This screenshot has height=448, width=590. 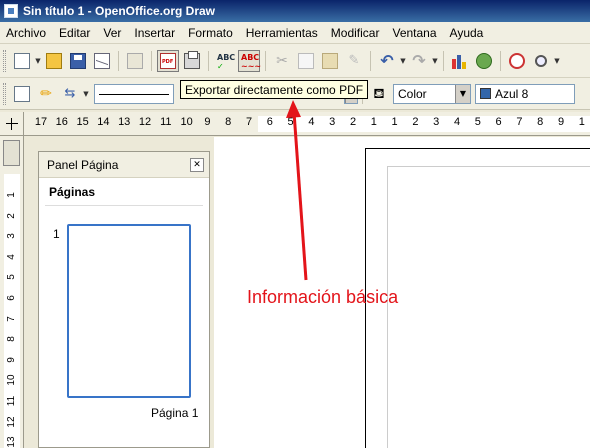 I want to click on new-document-icon, so click(x=22, y=60).